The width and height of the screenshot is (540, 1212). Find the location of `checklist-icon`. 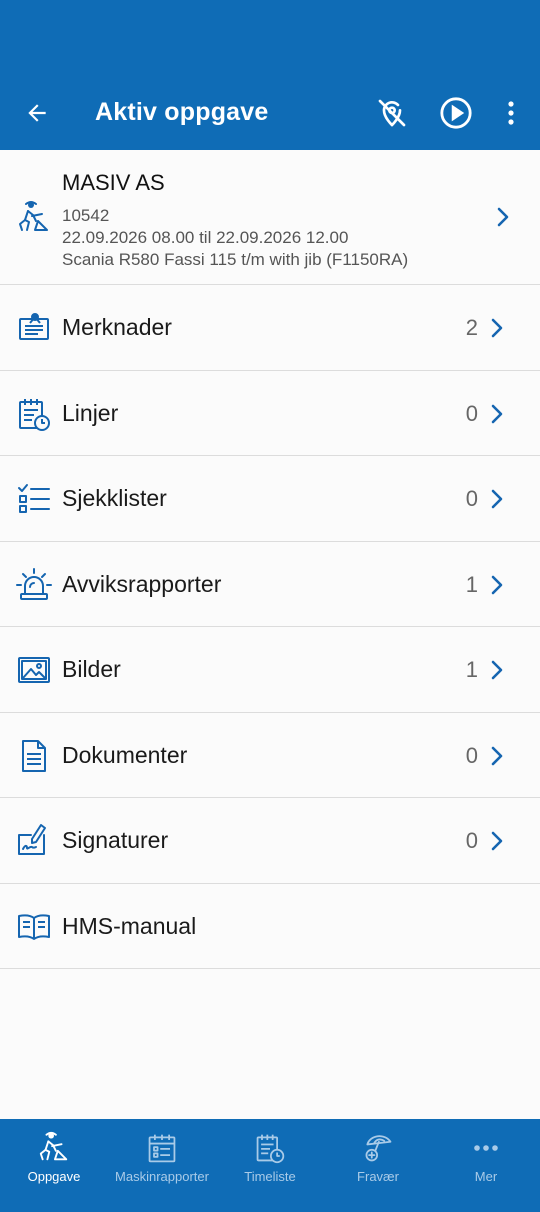

checklist-icon is located at coordinates (34, 498).